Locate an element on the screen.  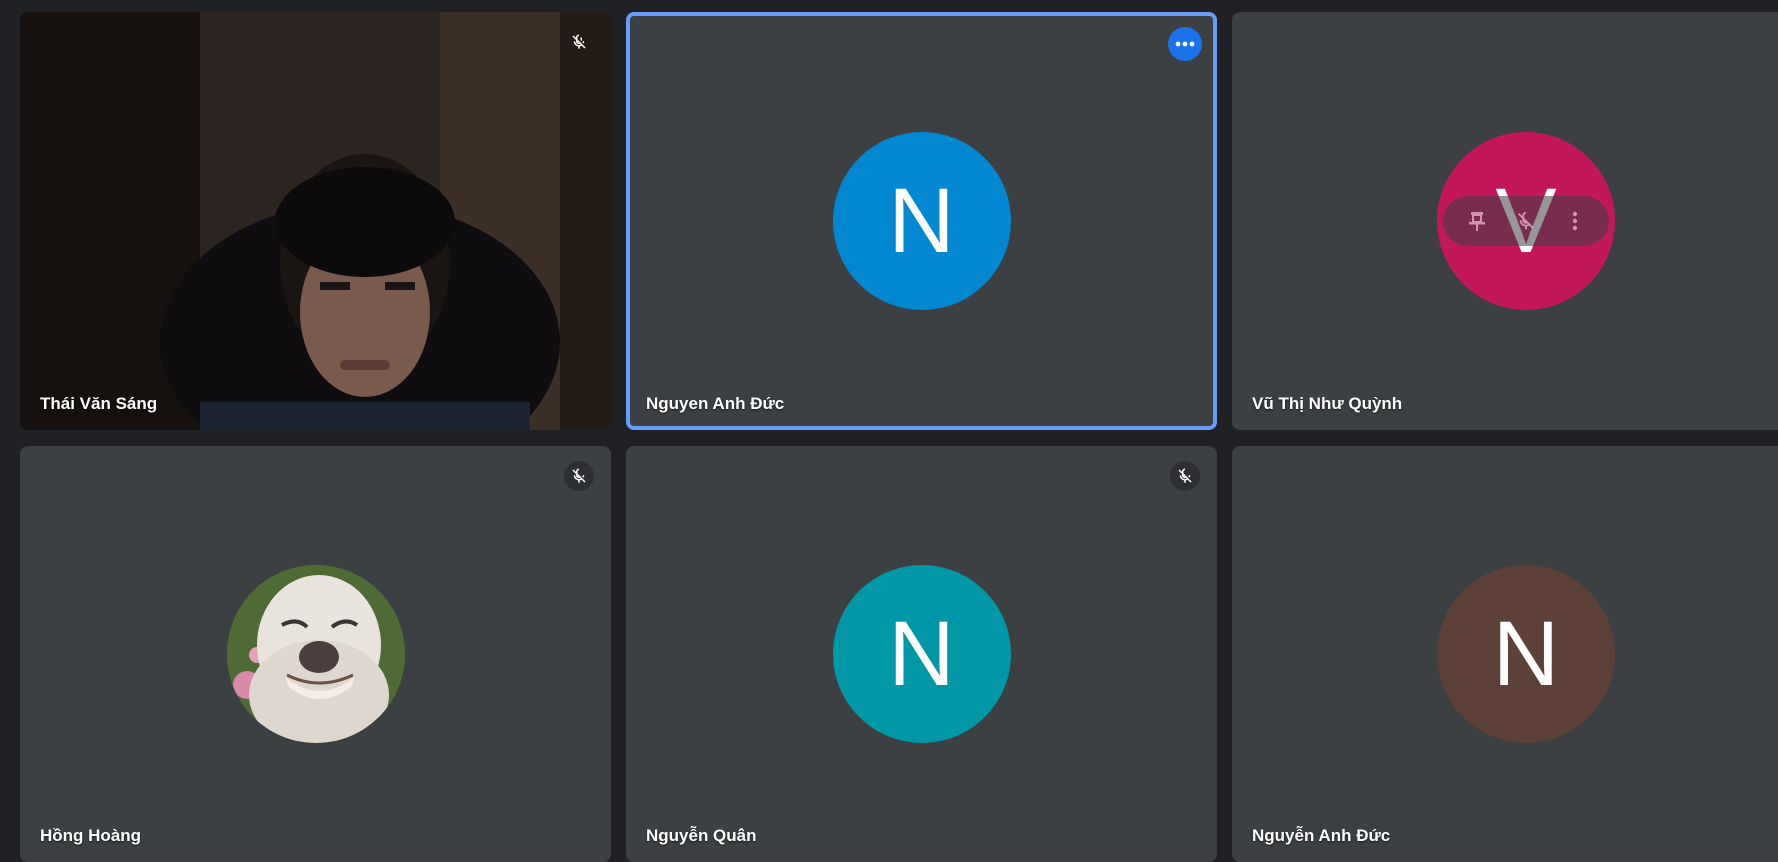
participant-name: Nguyen Anh Đức is located at coordinates (715, 403).